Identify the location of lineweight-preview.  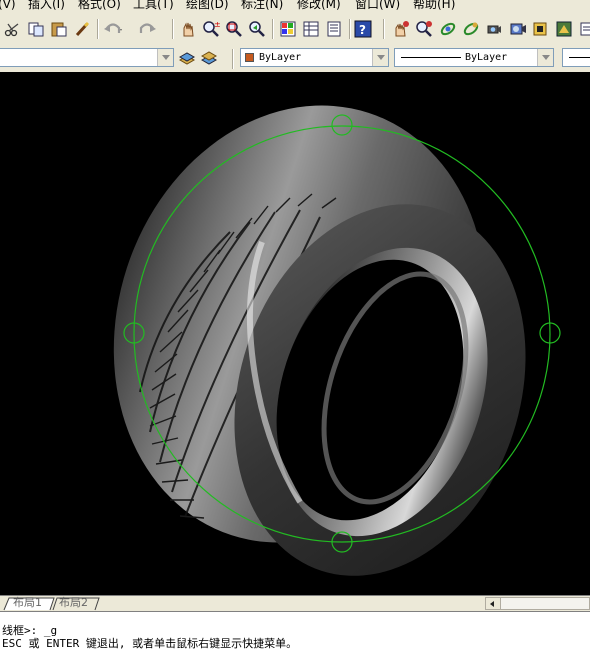
(579, 57).